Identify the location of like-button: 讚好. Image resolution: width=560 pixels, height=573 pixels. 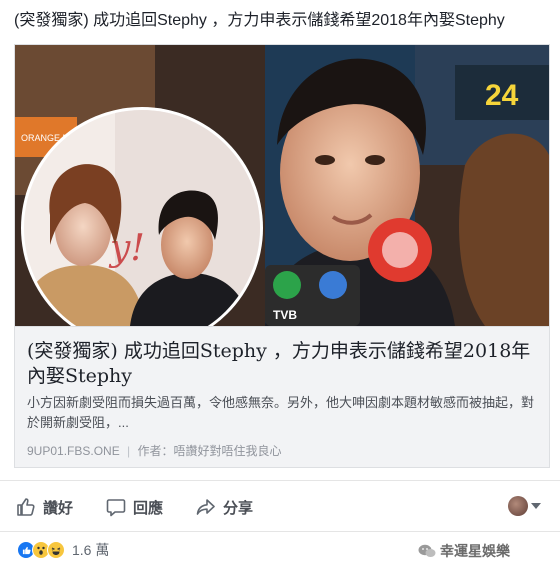
(44, 507).